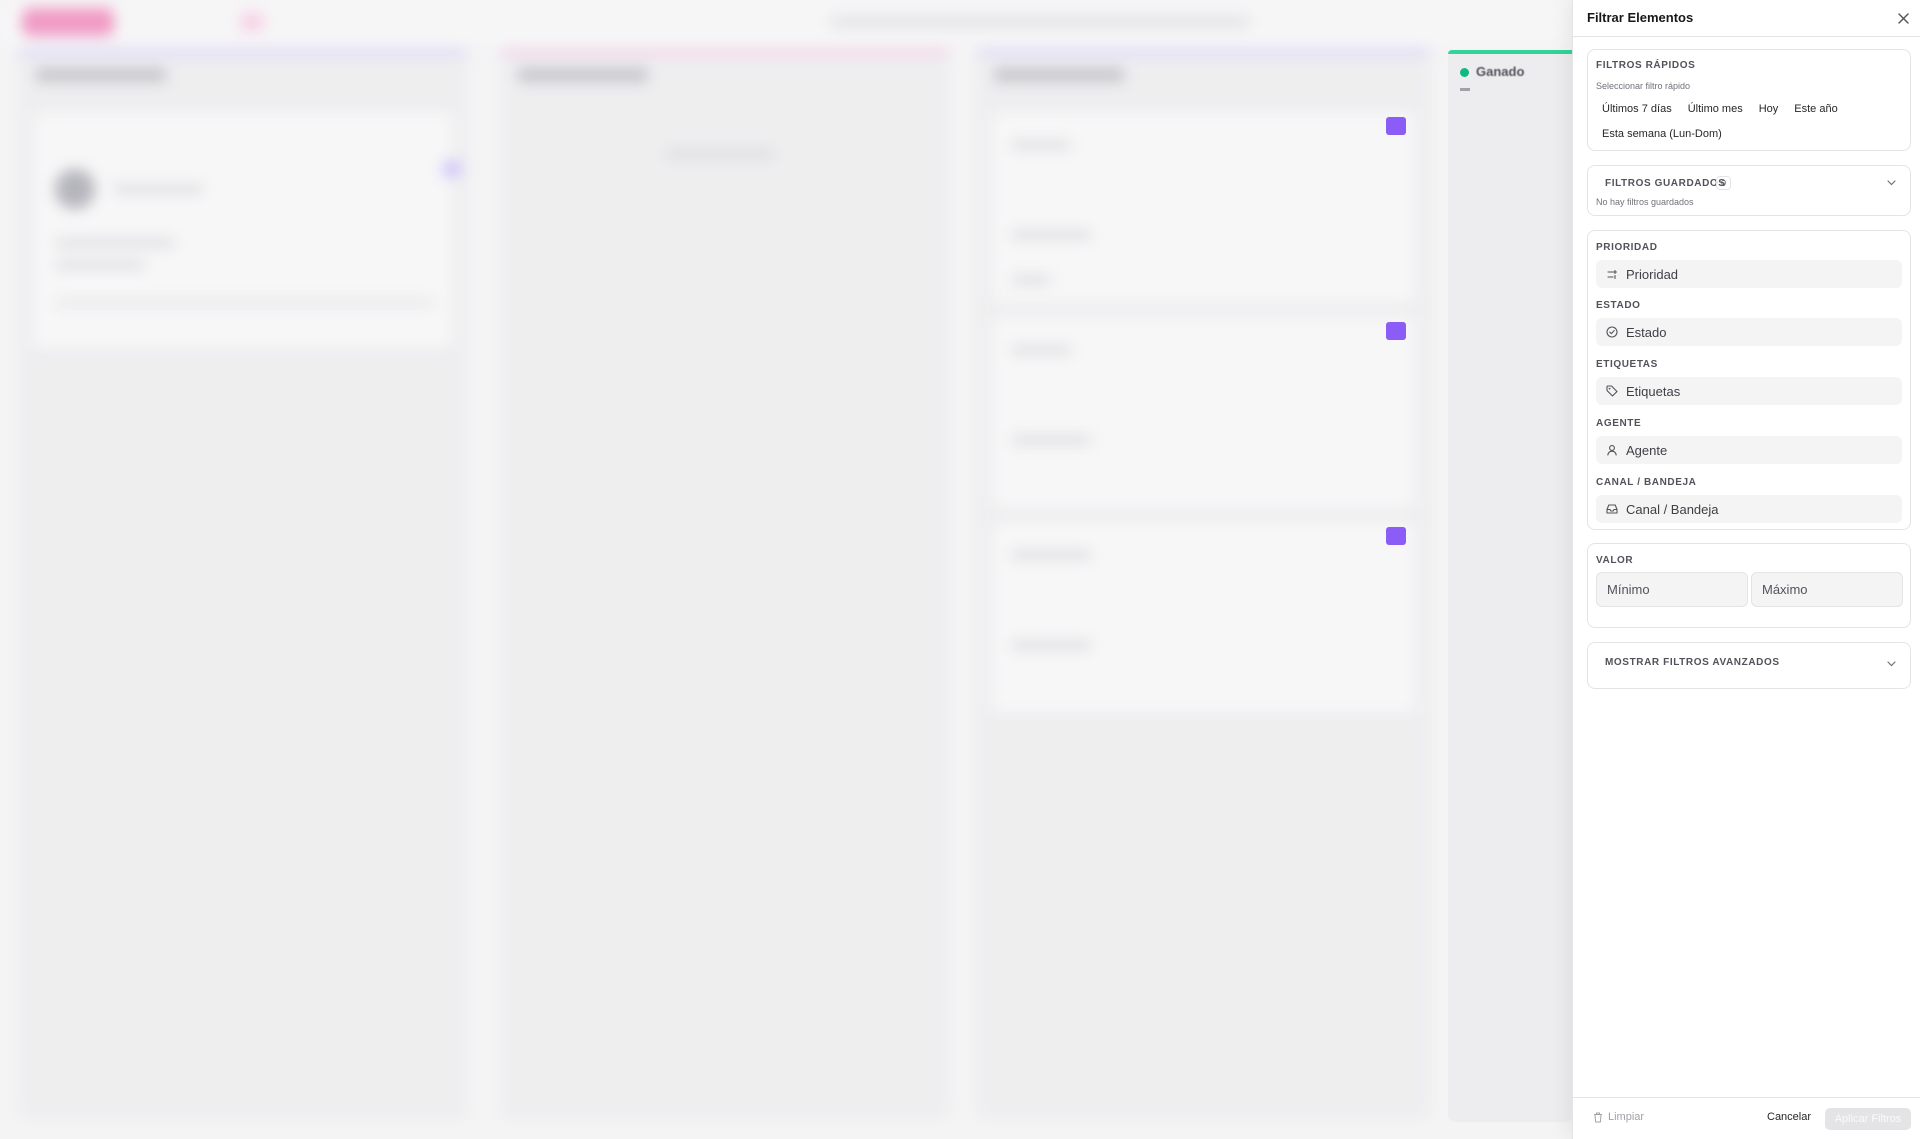  What do you see at coordinates (1827, 589) in the screenshot?
I see `max-value-input` at bounding box center [1827, 589].